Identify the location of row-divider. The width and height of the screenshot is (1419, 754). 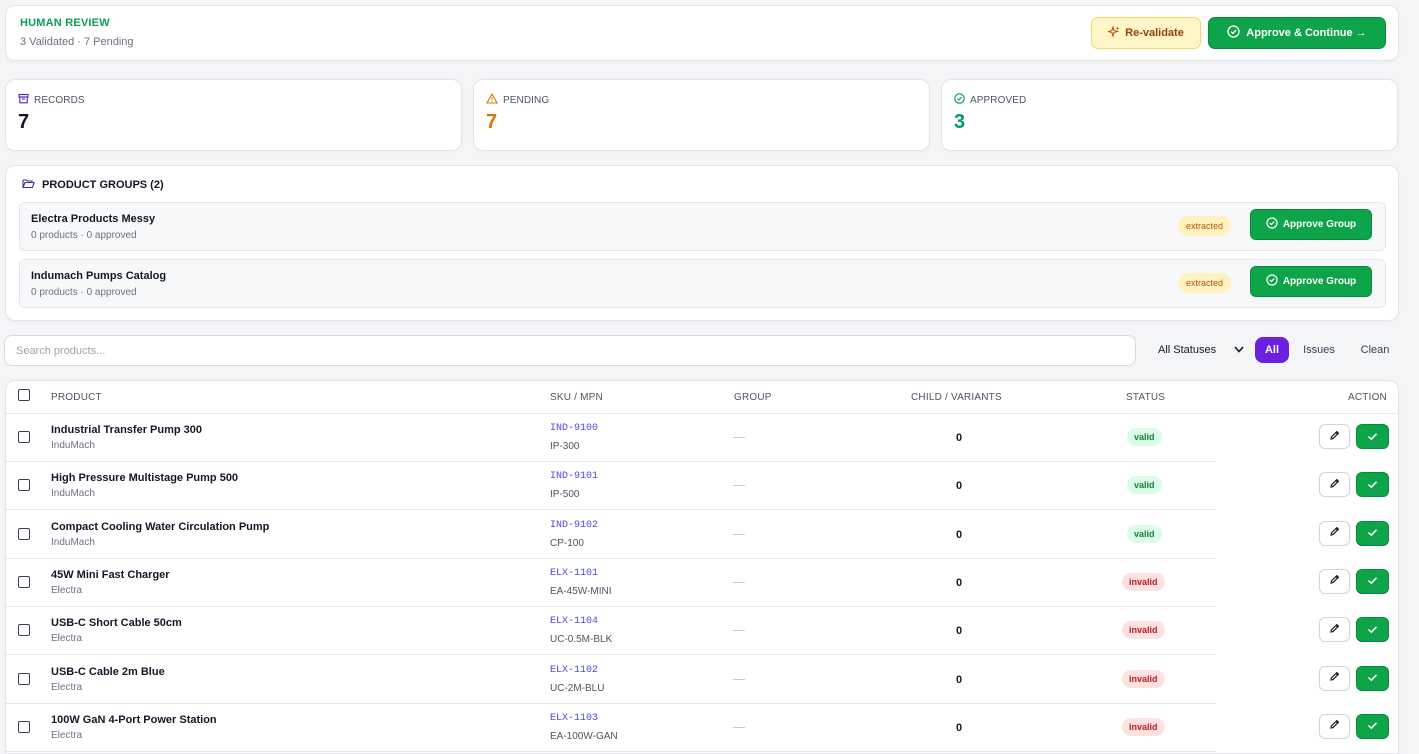
(611, 751).